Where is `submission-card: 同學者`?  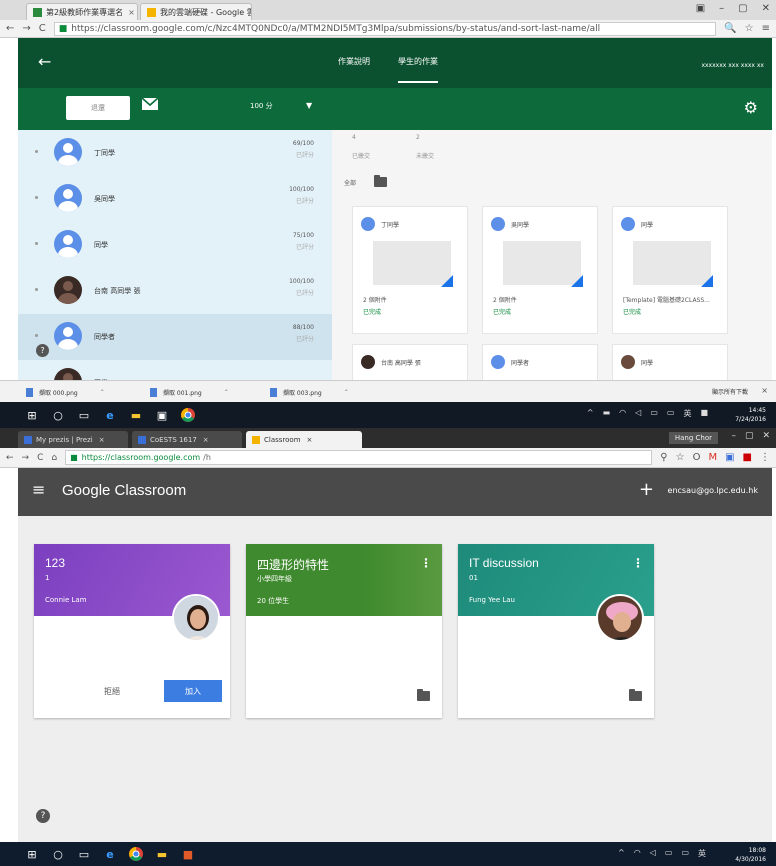
submission-card: 同學者 is located at coordinates (540, 362).